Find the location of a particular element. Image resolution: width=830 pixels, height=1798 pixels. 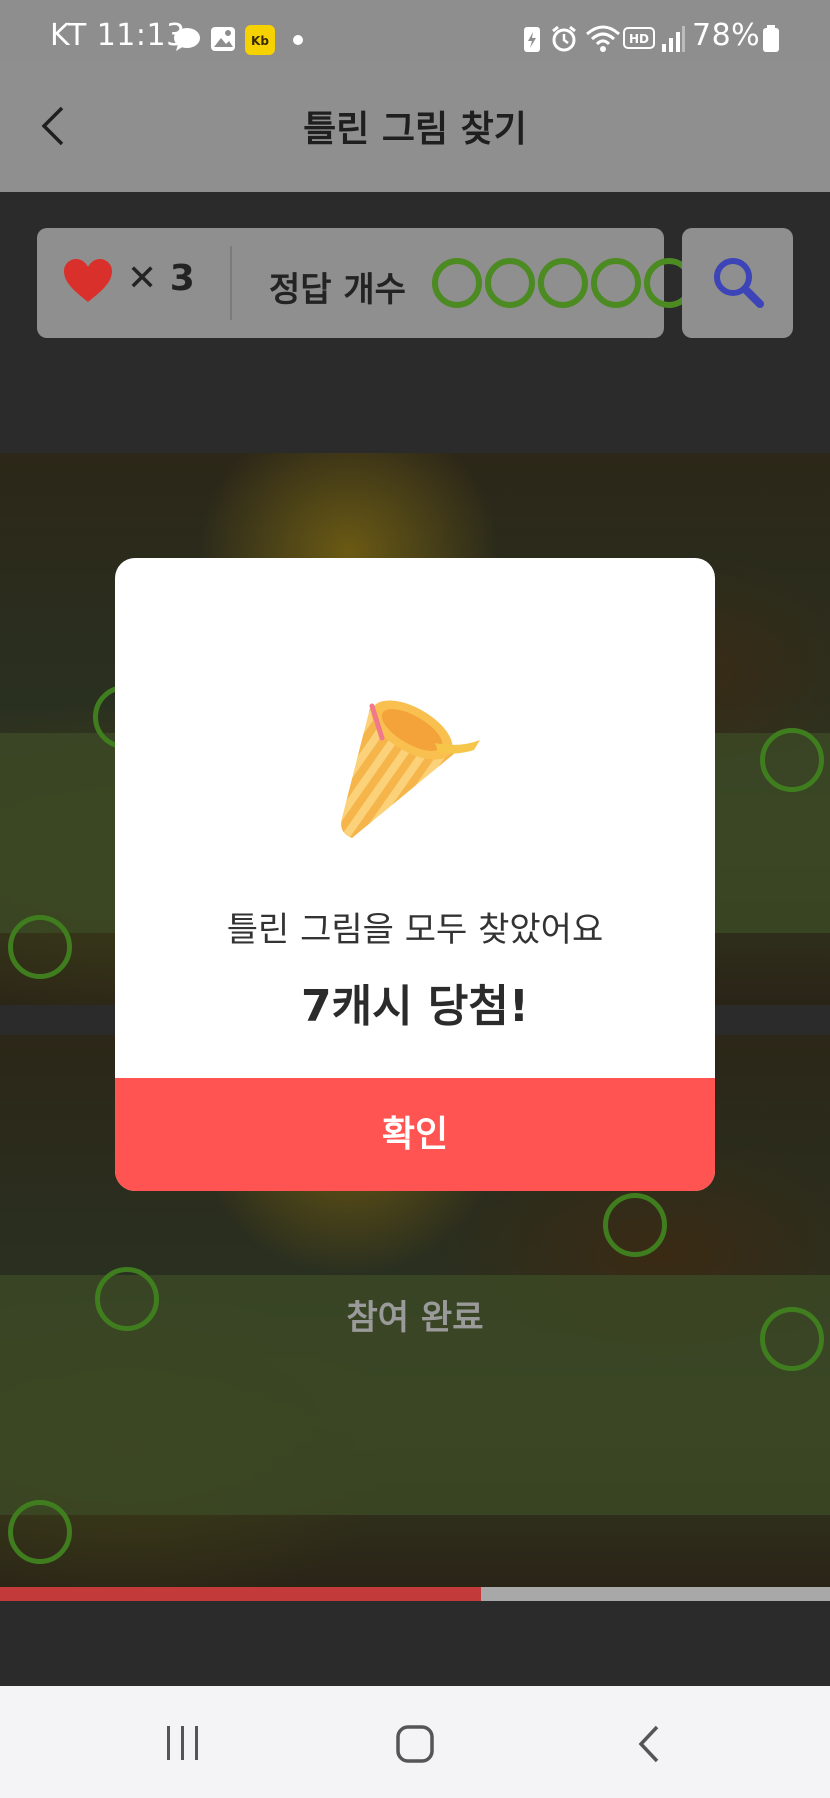

battery-percent: 78% is located at coordinates (726, 35).